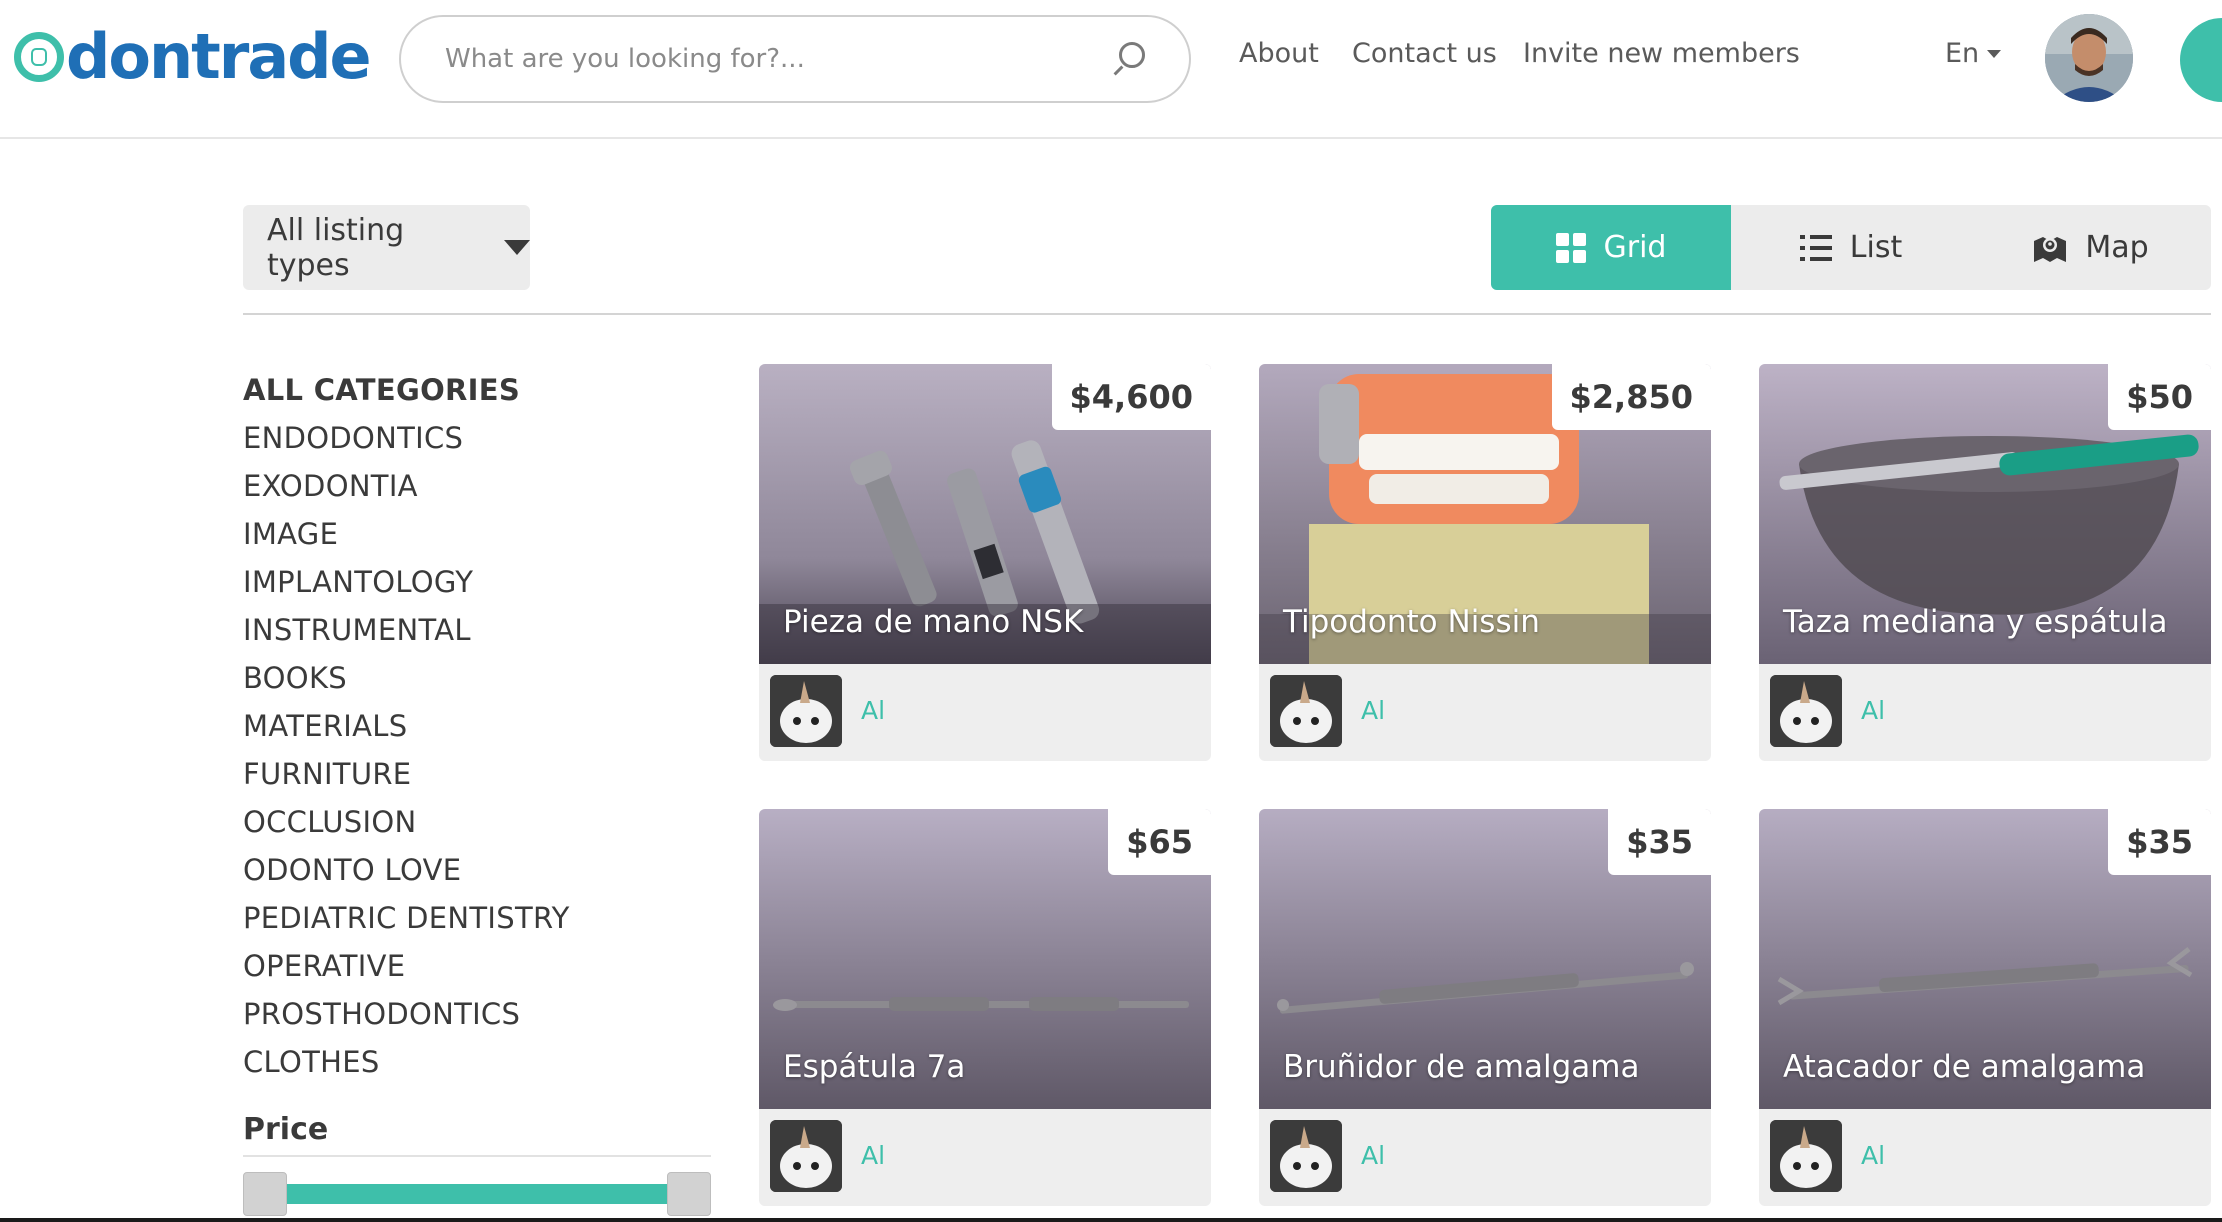 This screenshot has width=2222, height=1222. Describe the element at coordinates (265, 1194) in the screenshot. I see `price-min-handle` at that location.